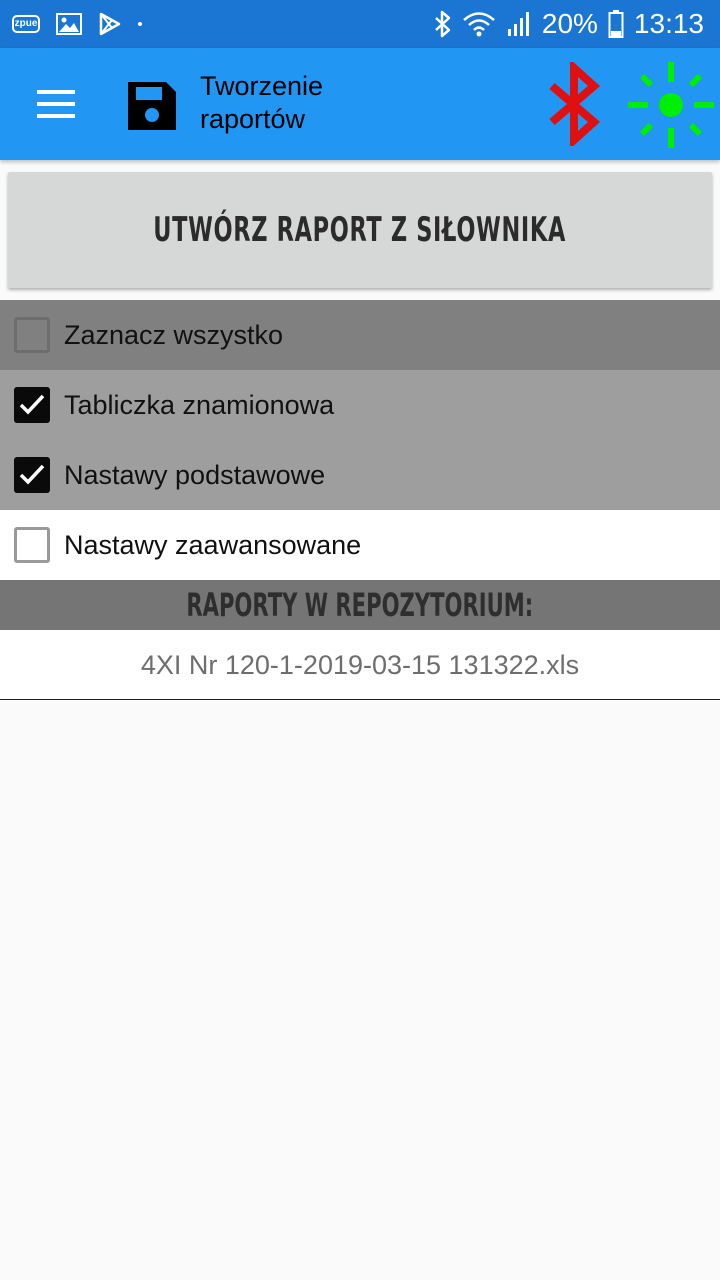 This screenshot has height=1280, width=720. I want to click on notification-dot-icon, so click(140, 24).